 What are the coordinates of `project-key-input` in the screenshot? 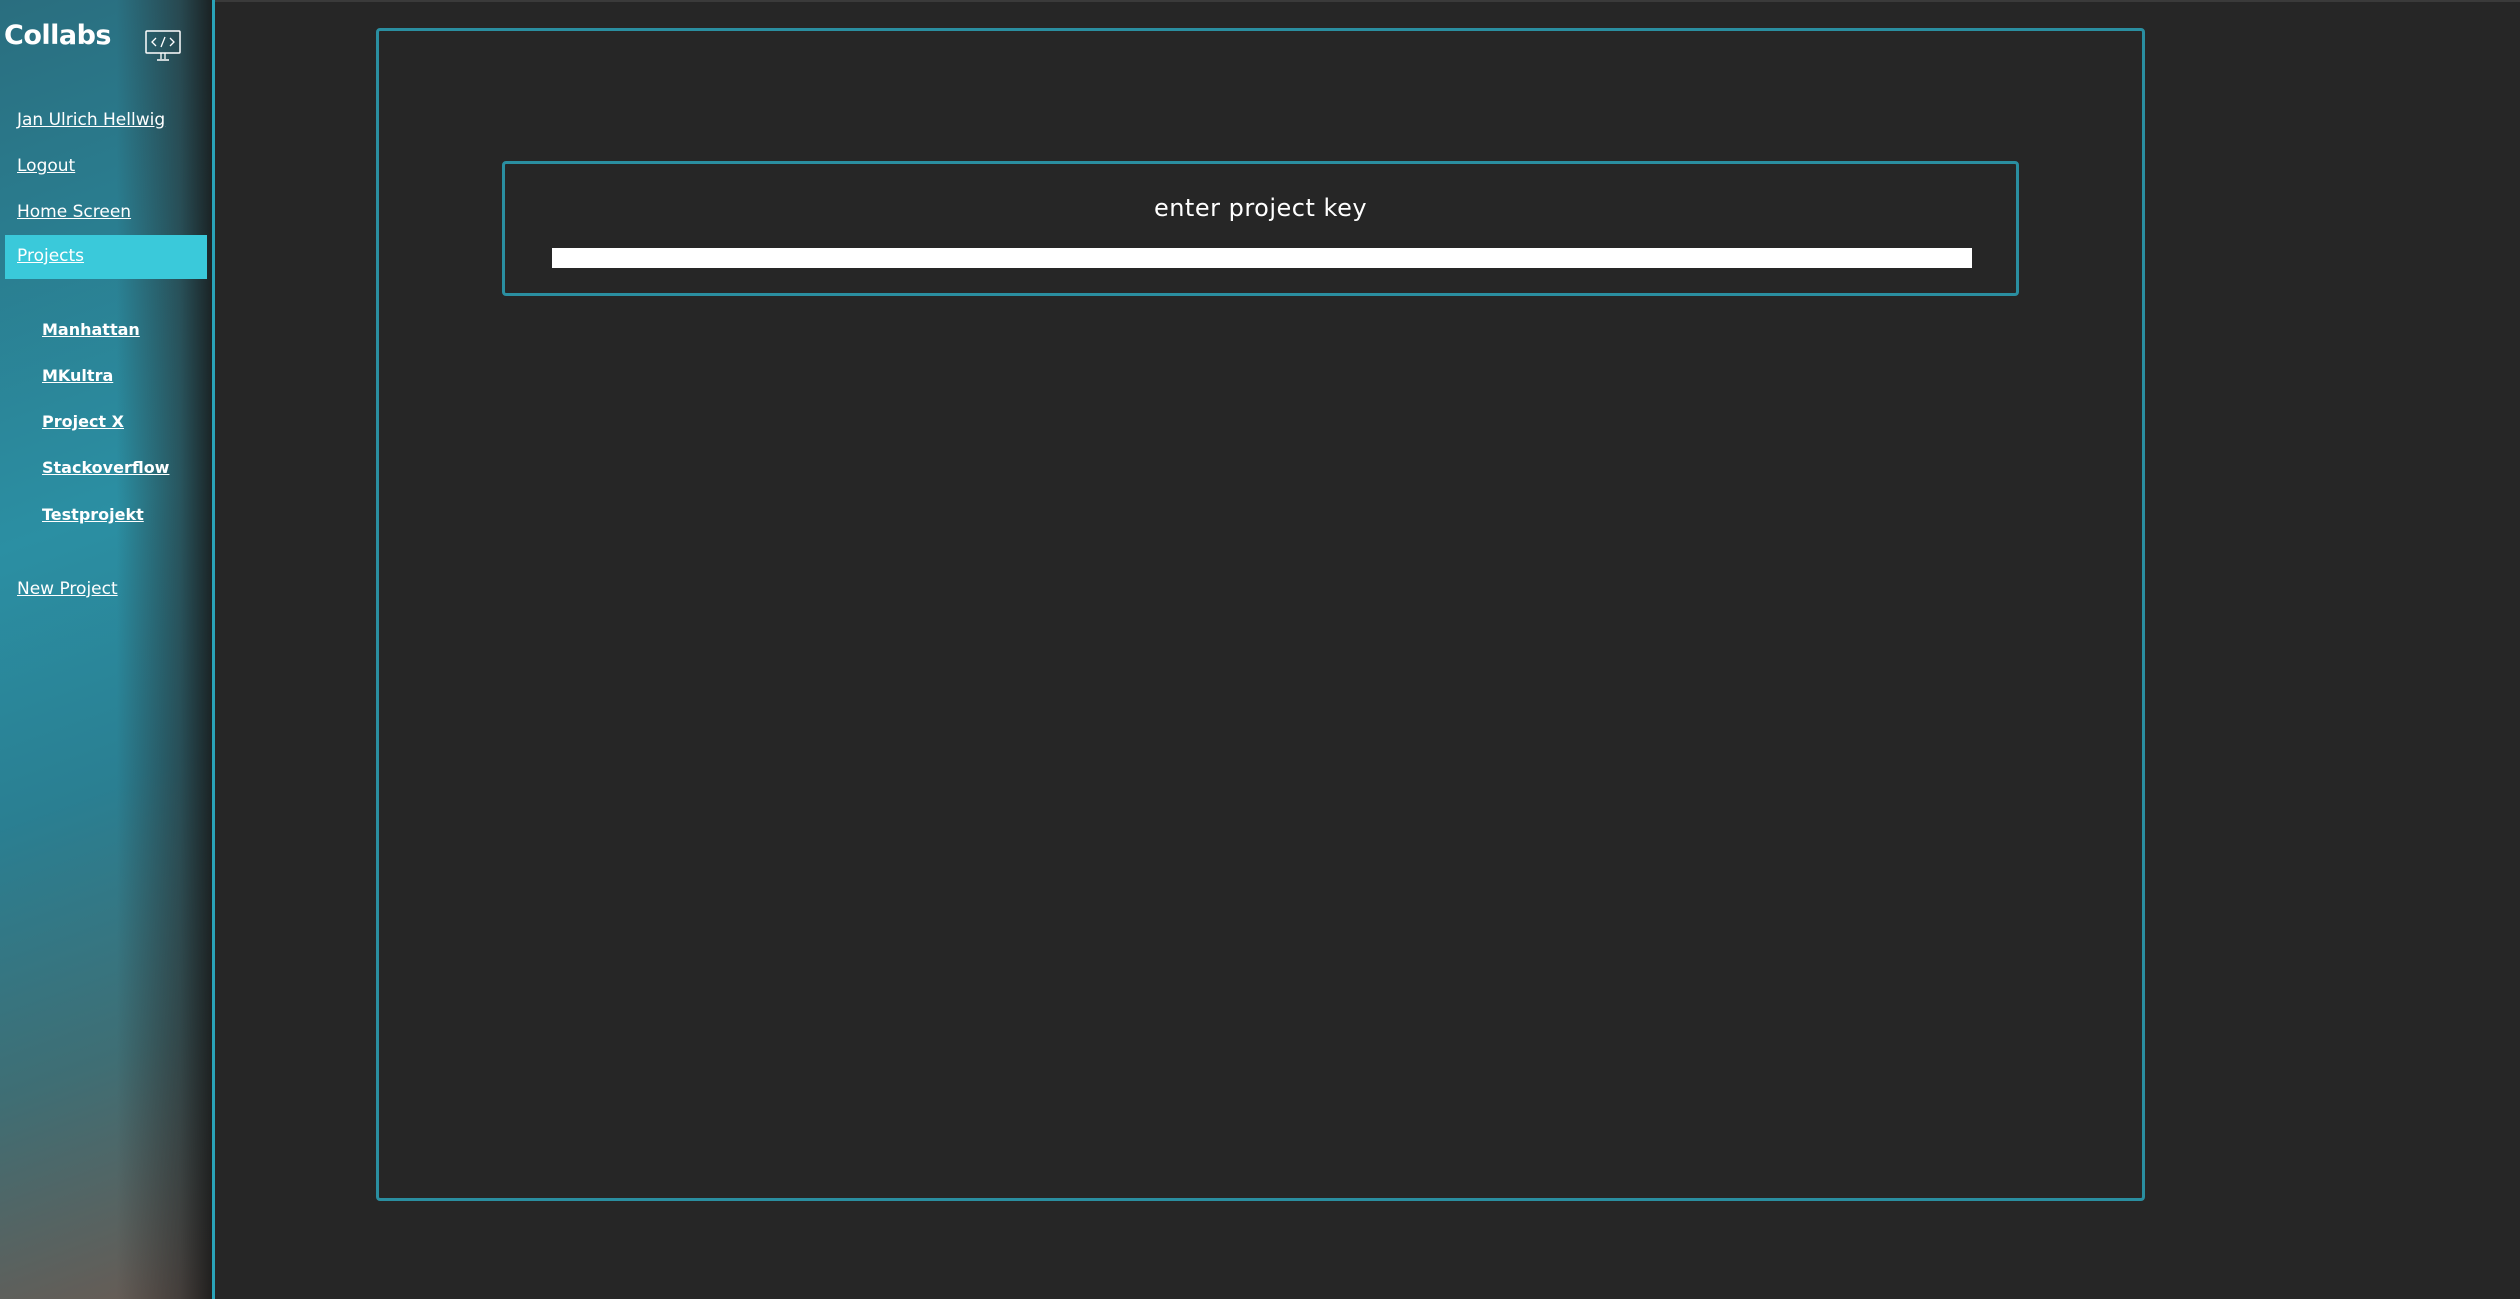 It's located at (1262, 258).